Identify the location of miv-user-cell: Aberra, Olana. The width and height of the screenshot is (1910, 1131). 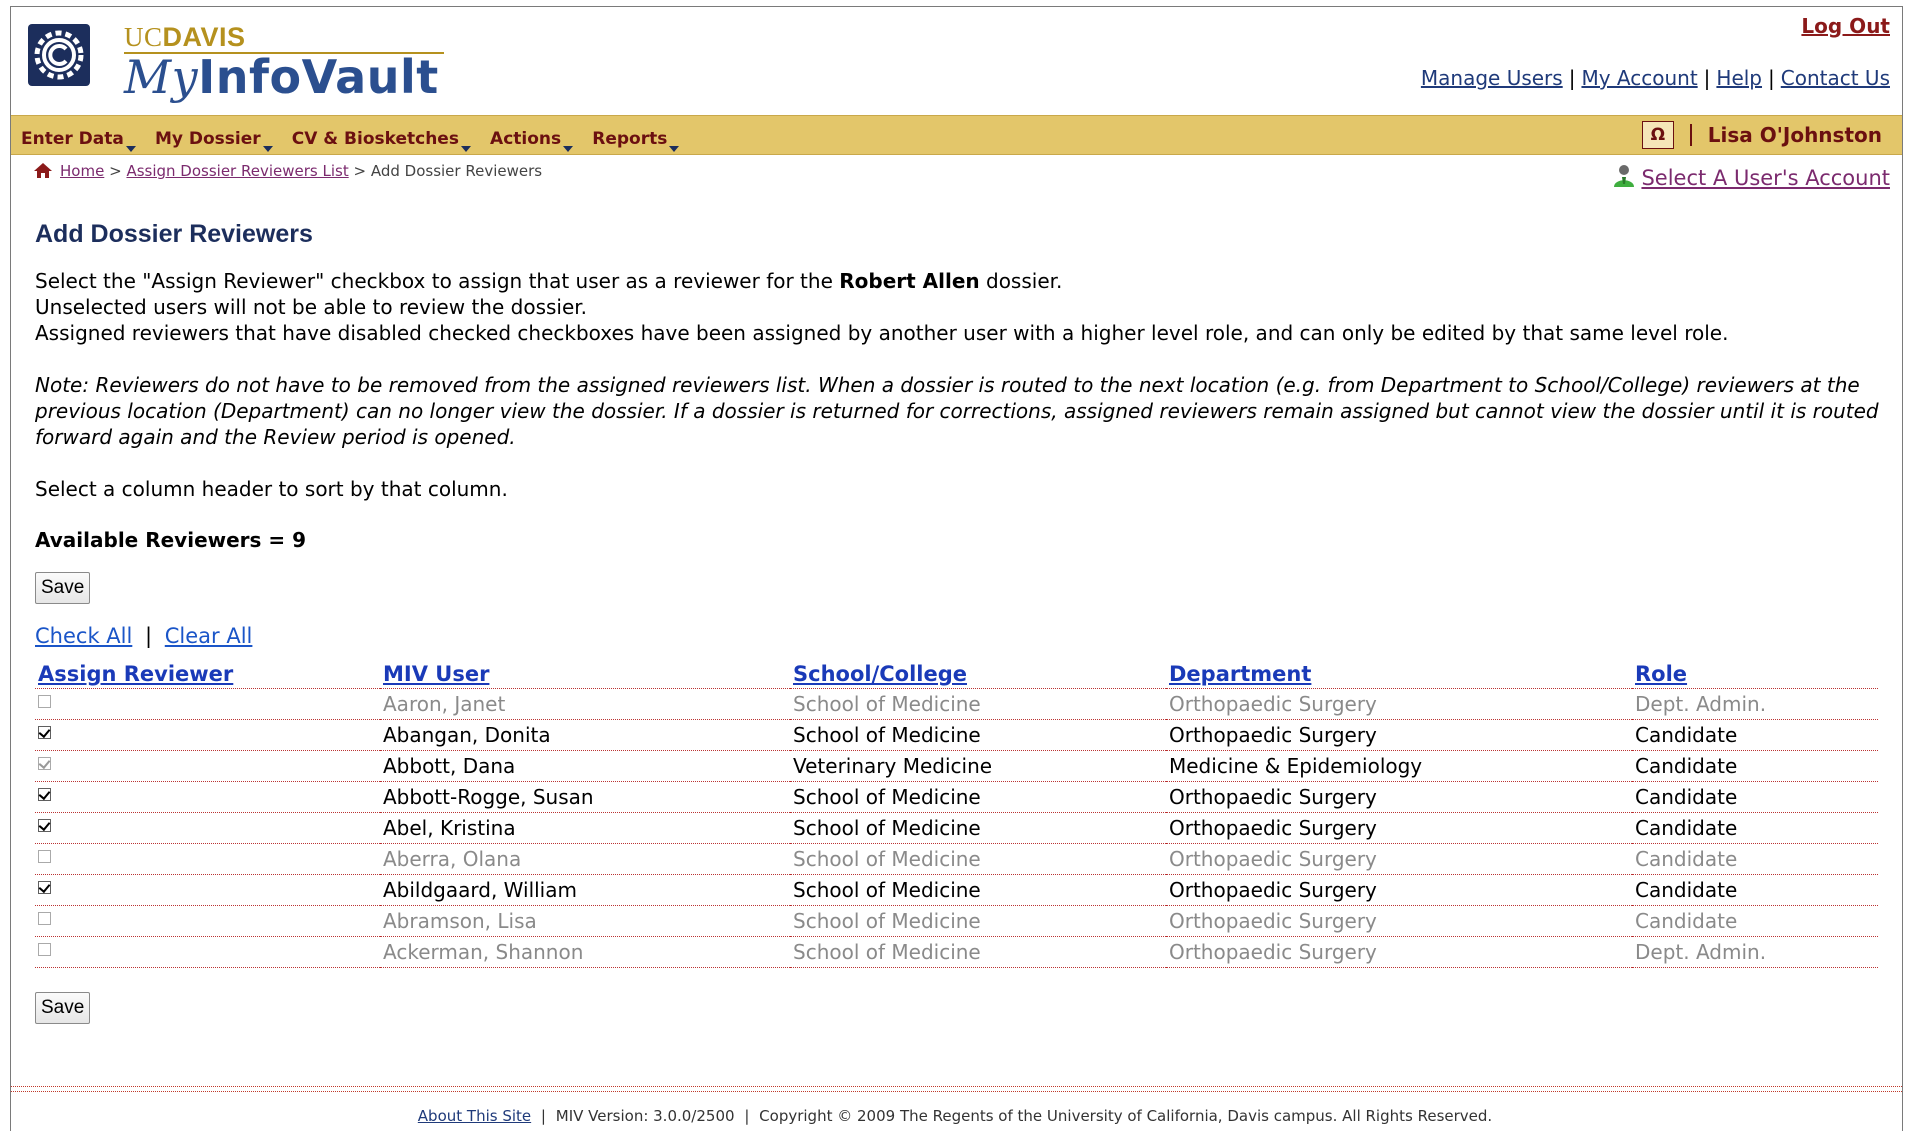
(585, 859).